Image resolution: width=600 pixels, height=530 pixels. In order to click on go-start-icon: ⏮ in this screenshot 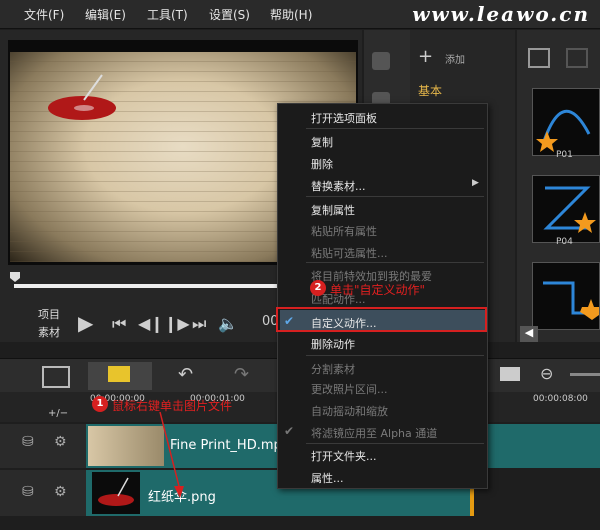, I will do `click(119, 324)`.